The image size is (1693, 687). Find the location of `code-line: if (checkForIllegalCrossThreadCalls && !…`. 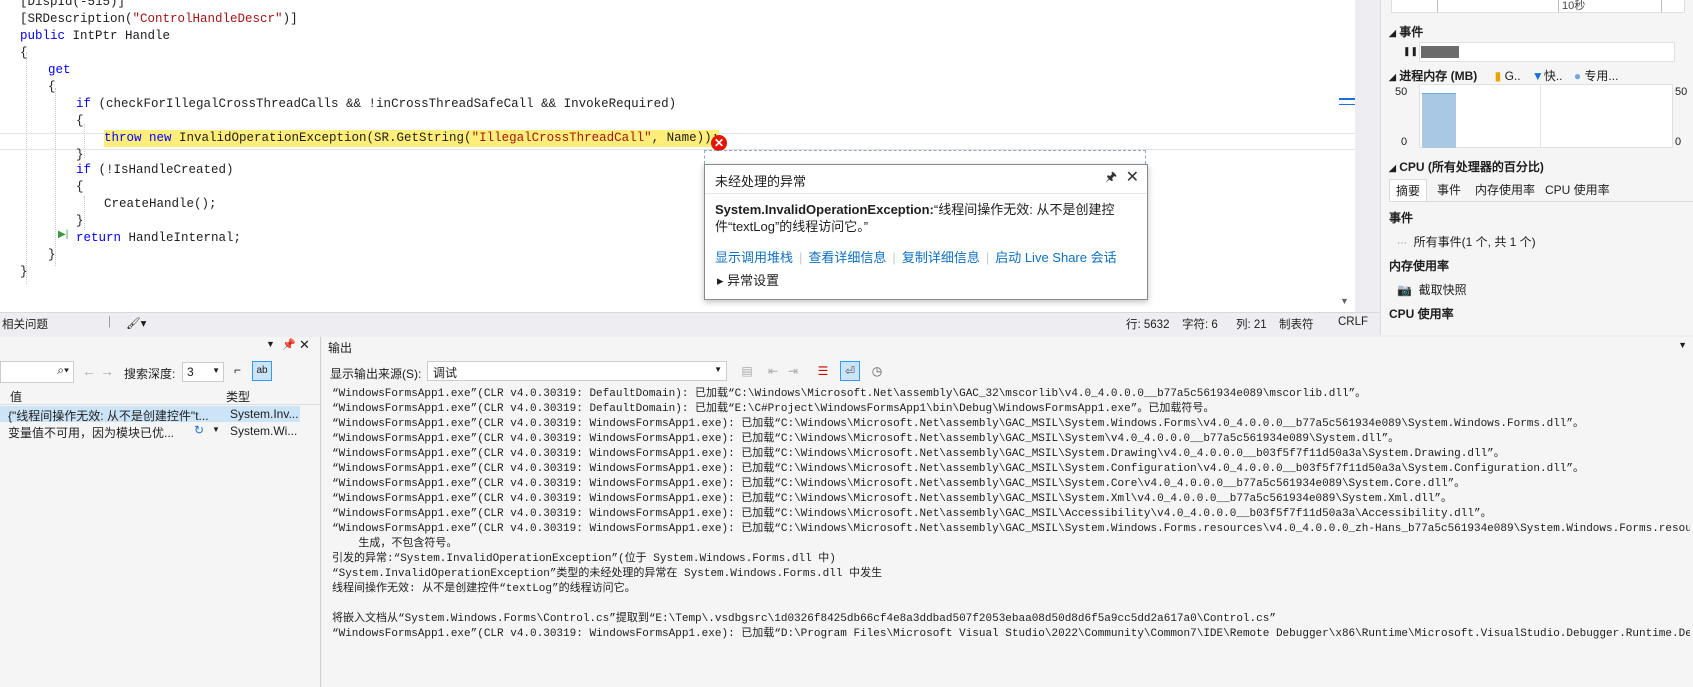

code-line: if (checkForIllegalCrossThreadCalls && !… is located at coordinates (376, 104).